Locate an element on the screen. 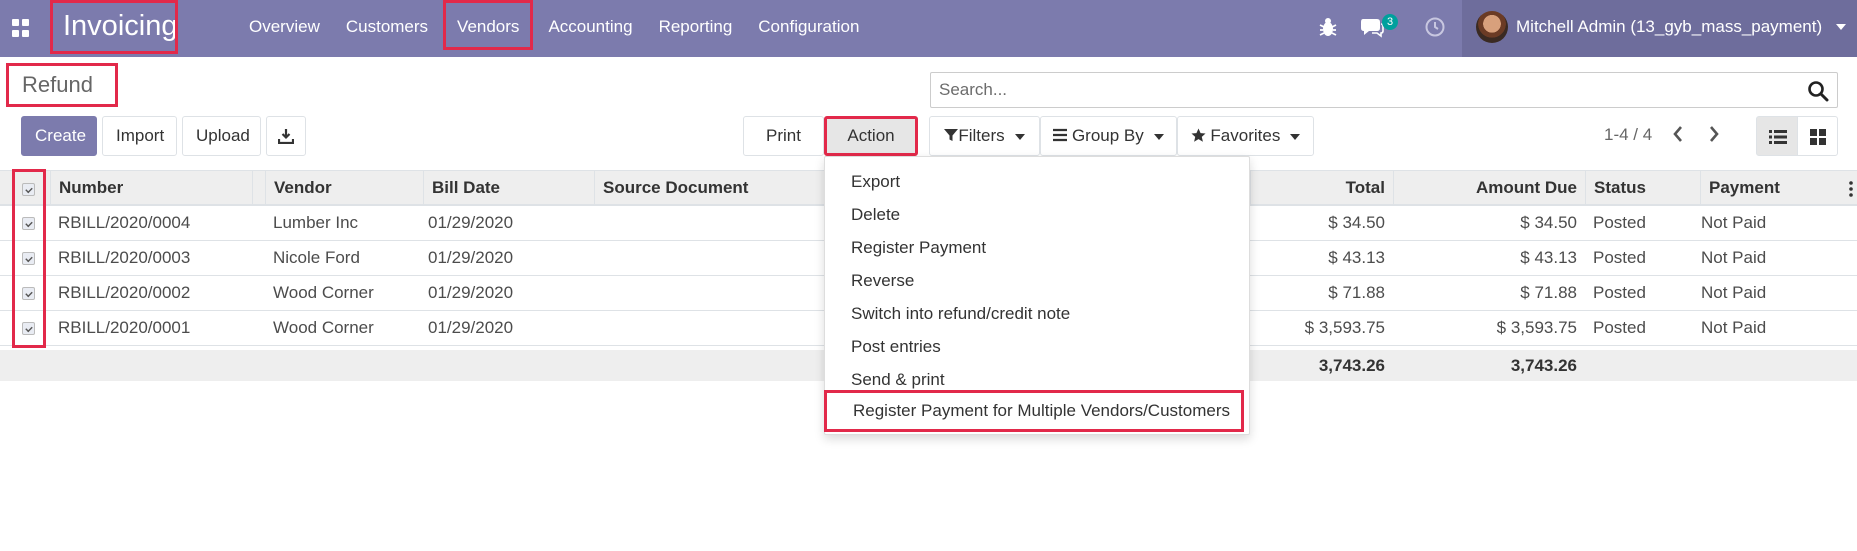 The height and width of the screenshot is (551, 1857). column-total: Total is located at coordinates (1321, 188).